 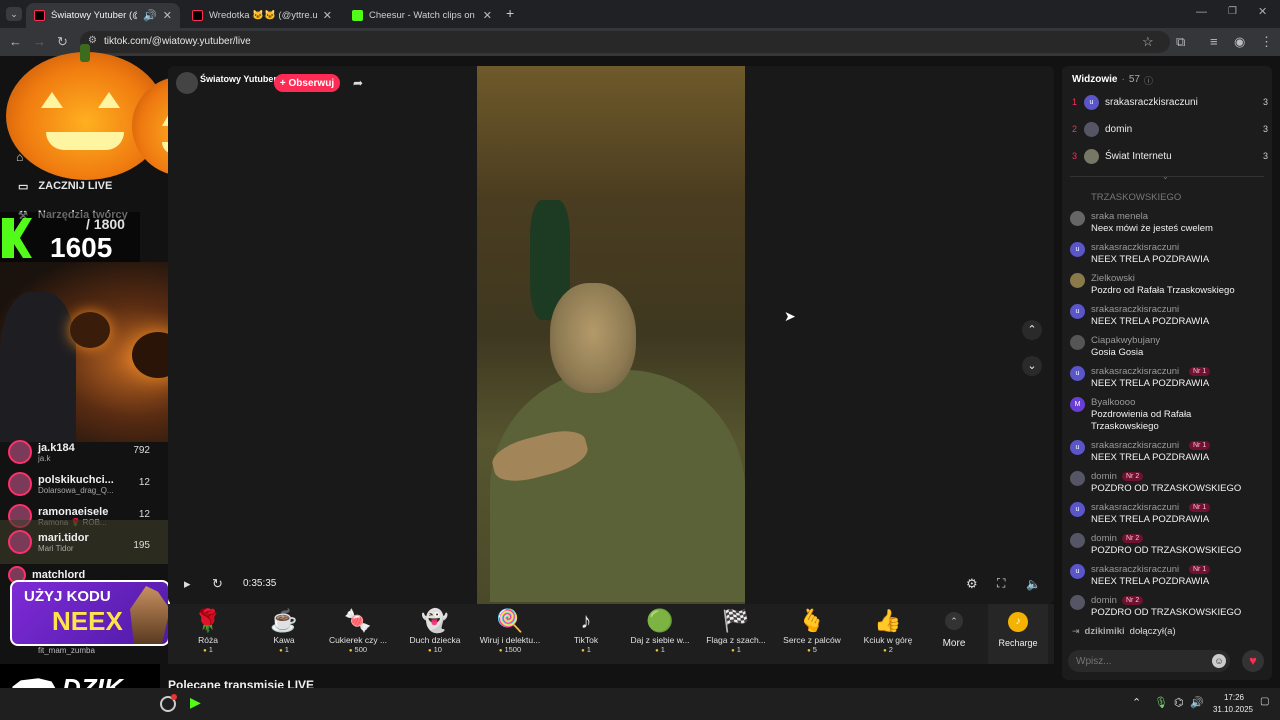 I want to click on clock-date: 31.10.2025, so click(x=1233, y=709).